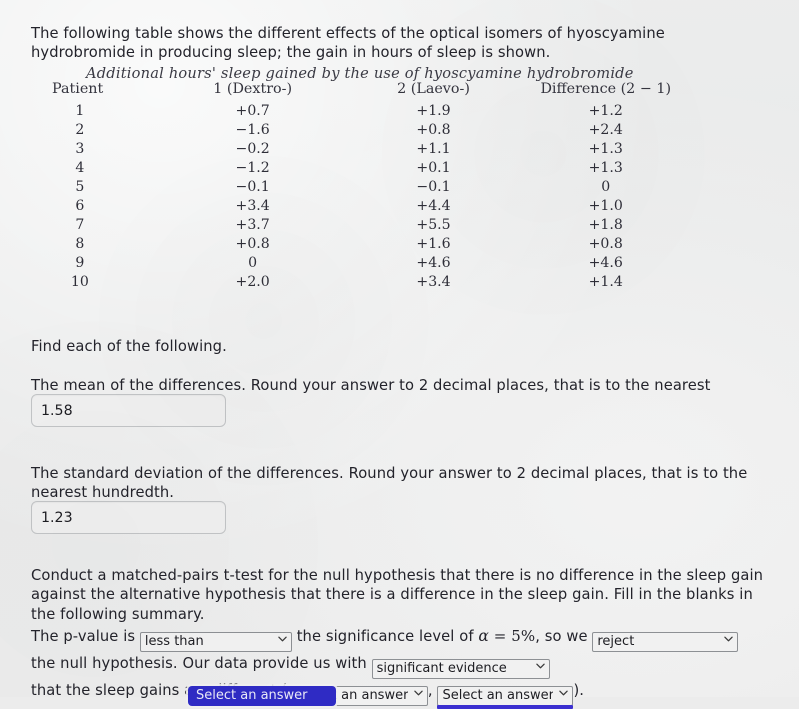 This screenshot has width=799, height=709. Describe the element at coordinates (665, 642) in the screenshot. I see `decision-select: reject` at that location.